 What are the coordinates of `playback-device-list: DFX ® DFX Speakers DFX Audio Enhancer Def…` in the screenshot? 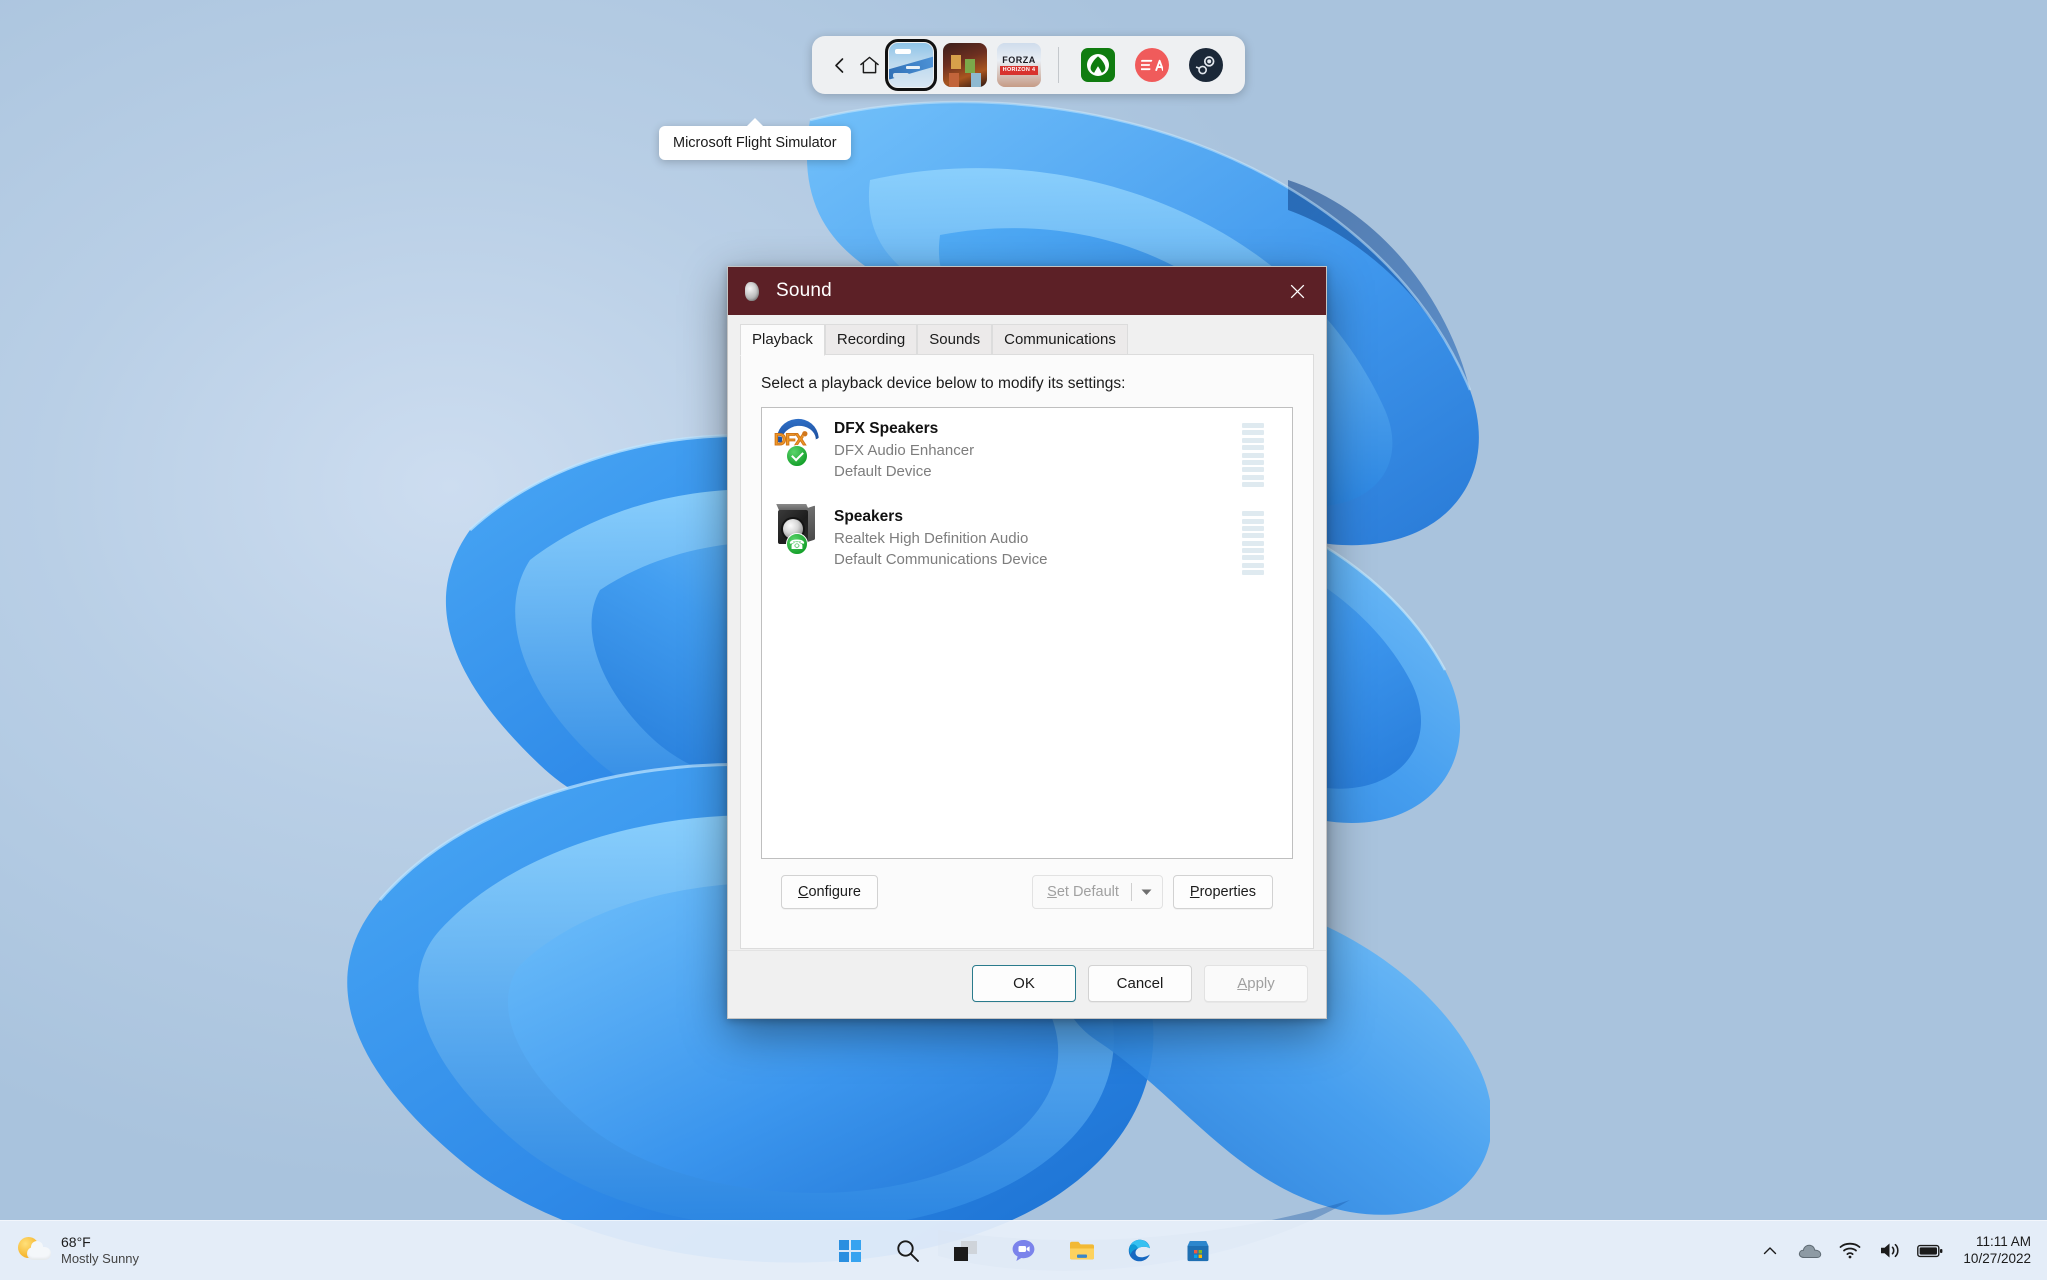 It's located at (1027, 633).